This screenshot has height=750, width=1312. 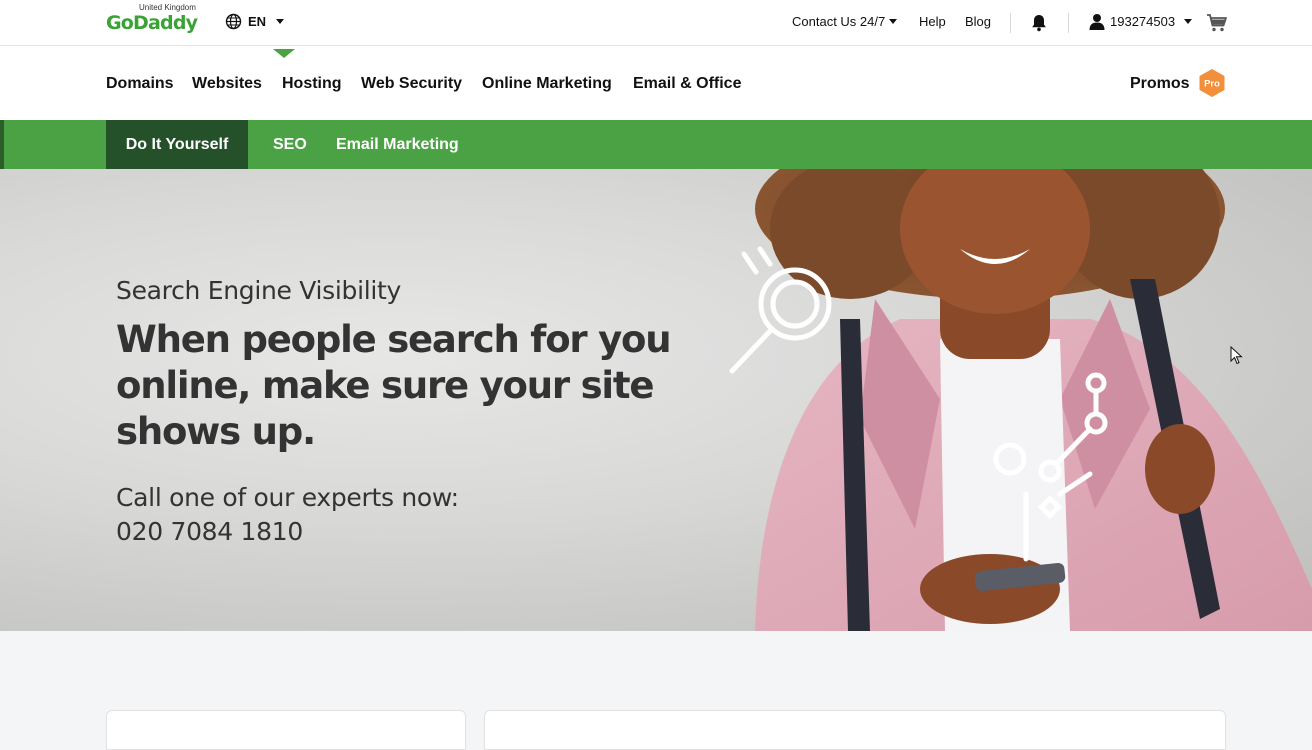 I want to click on nav-item-domains: Domains, so click(x=140, y=84).